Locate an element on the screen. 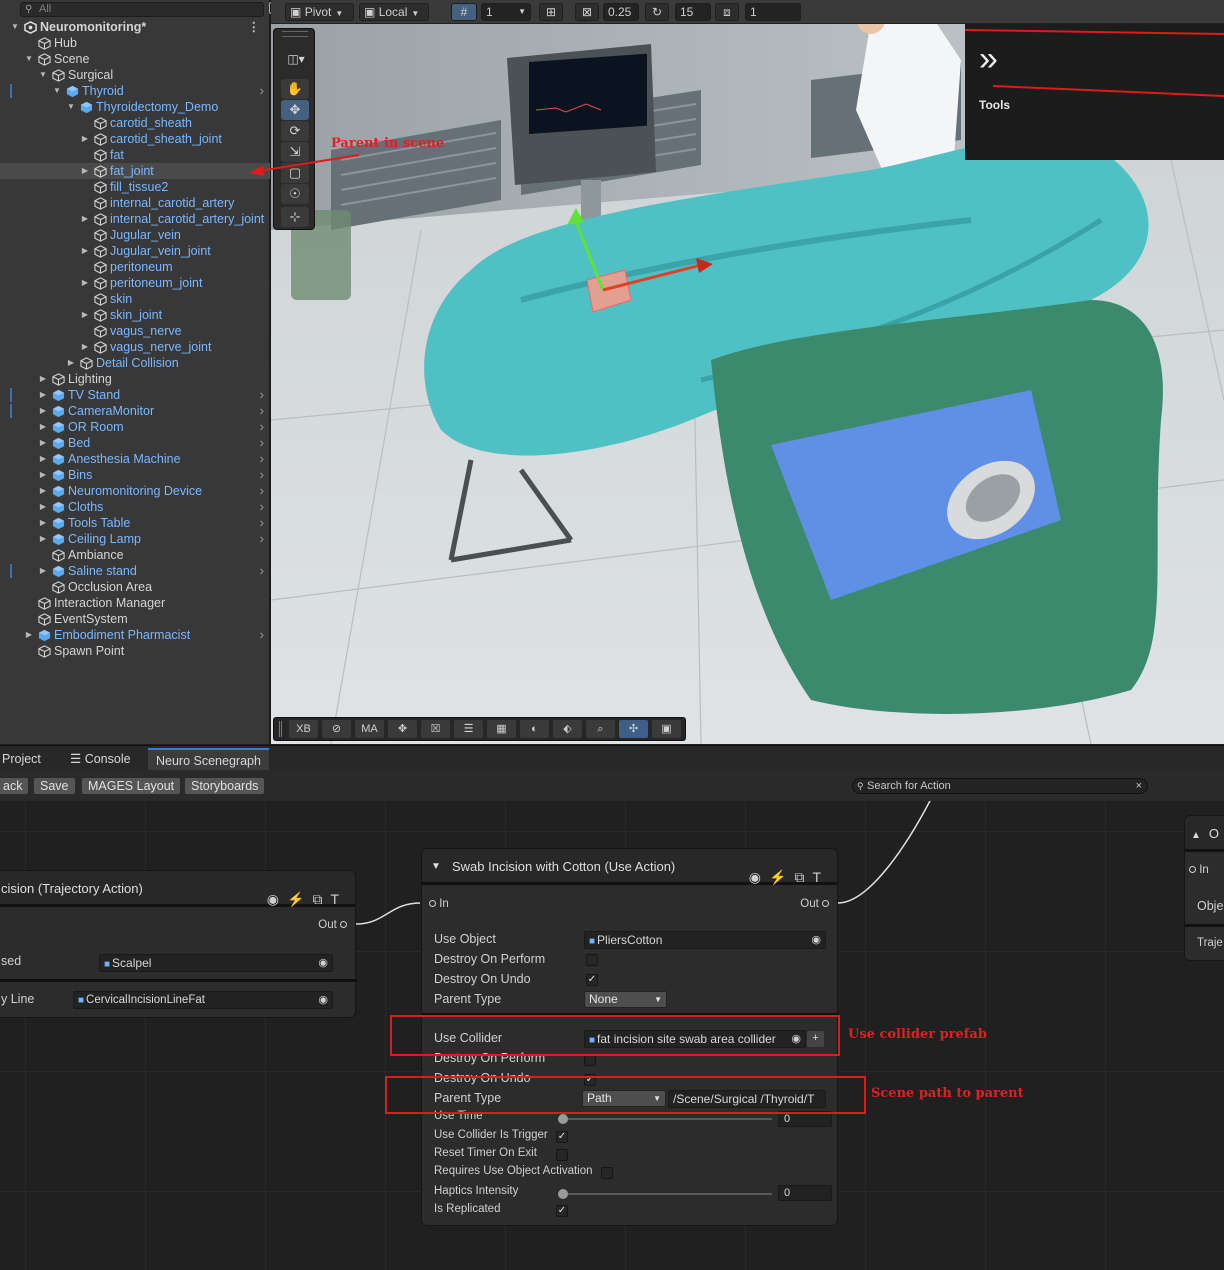 This screenshot has width=1224, height=1270. hierarchy-item: ▶ Lighting is located at coordinates (135, 379).